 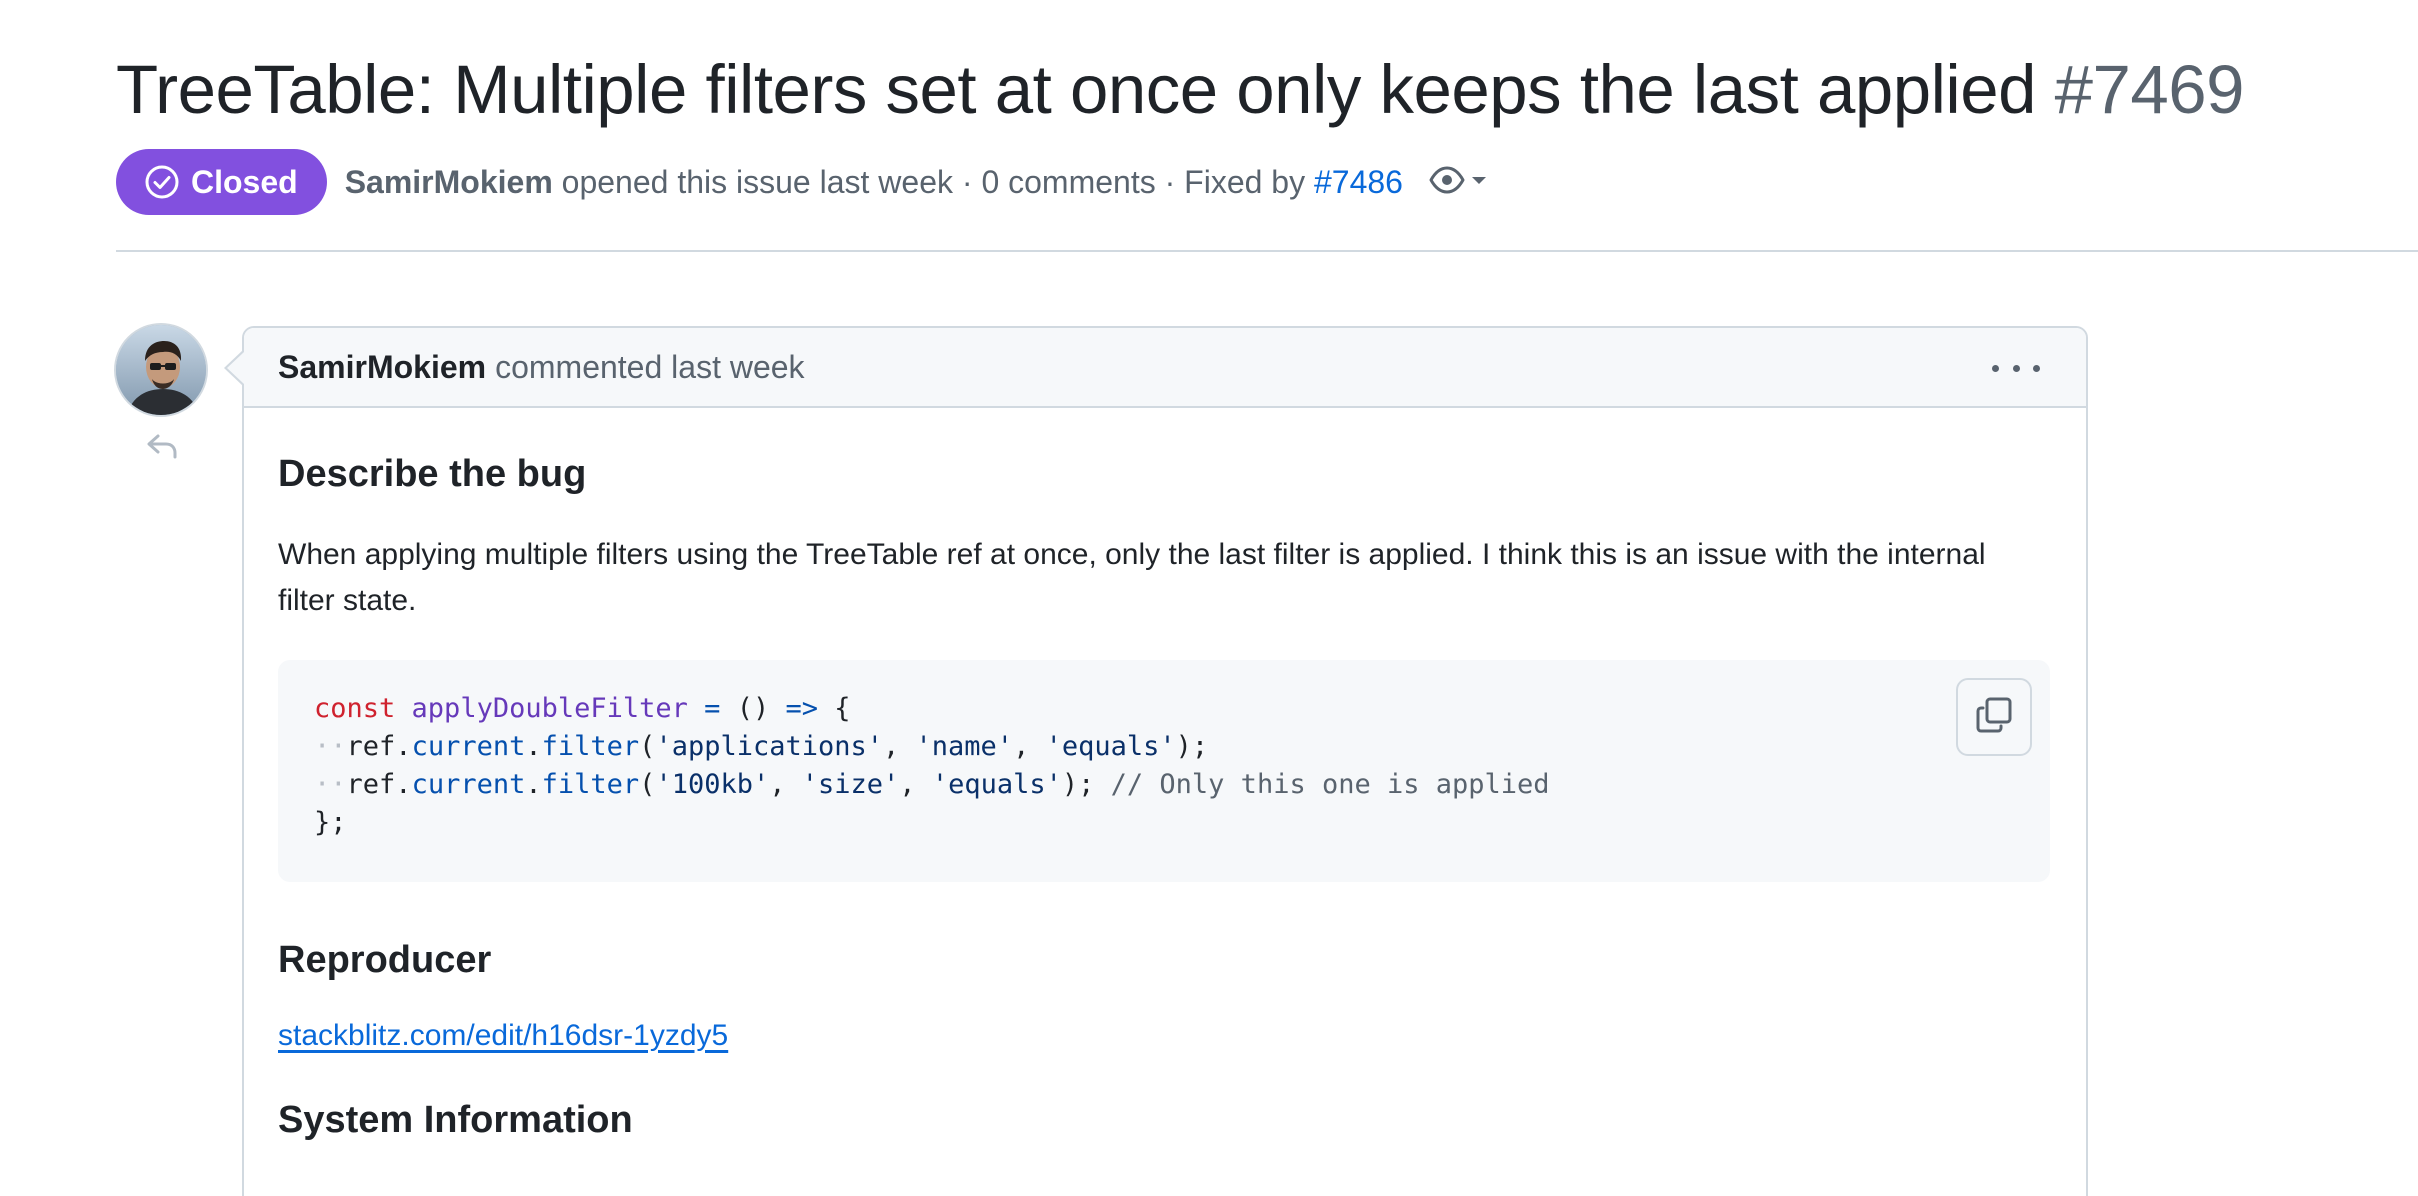 I want to click on opened-text: opened this issue last week, so click(x=757, y=181).